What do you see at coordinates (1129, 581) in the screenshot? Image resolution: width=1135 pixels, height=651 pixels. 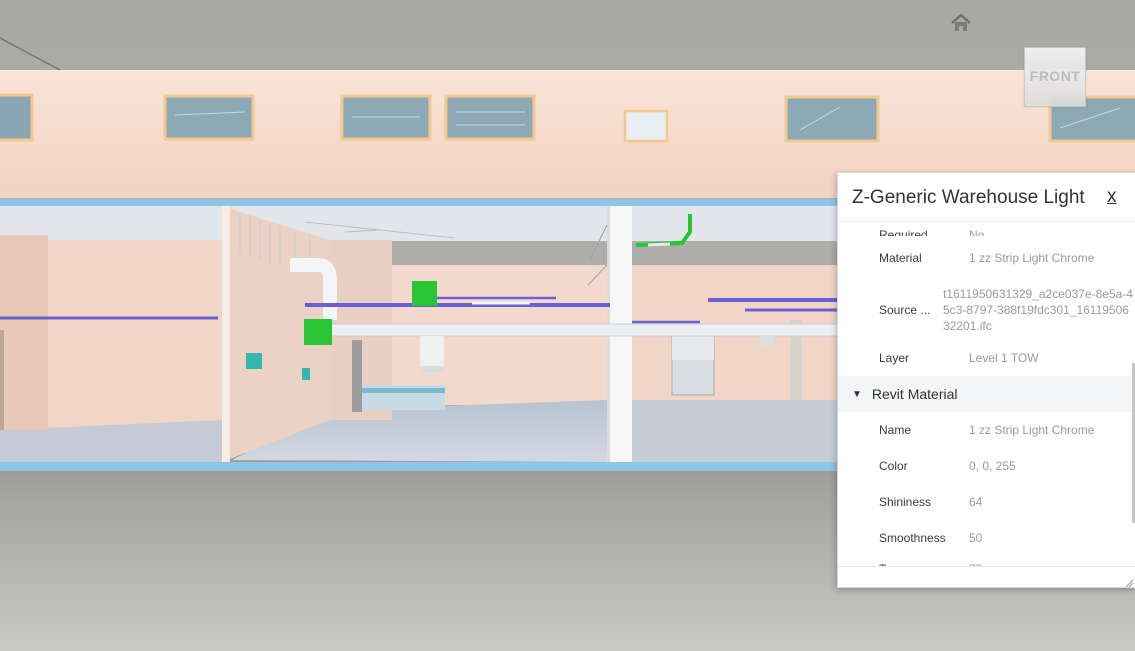 I see `resize-grip-icon` at bounding box center [1129, 581].